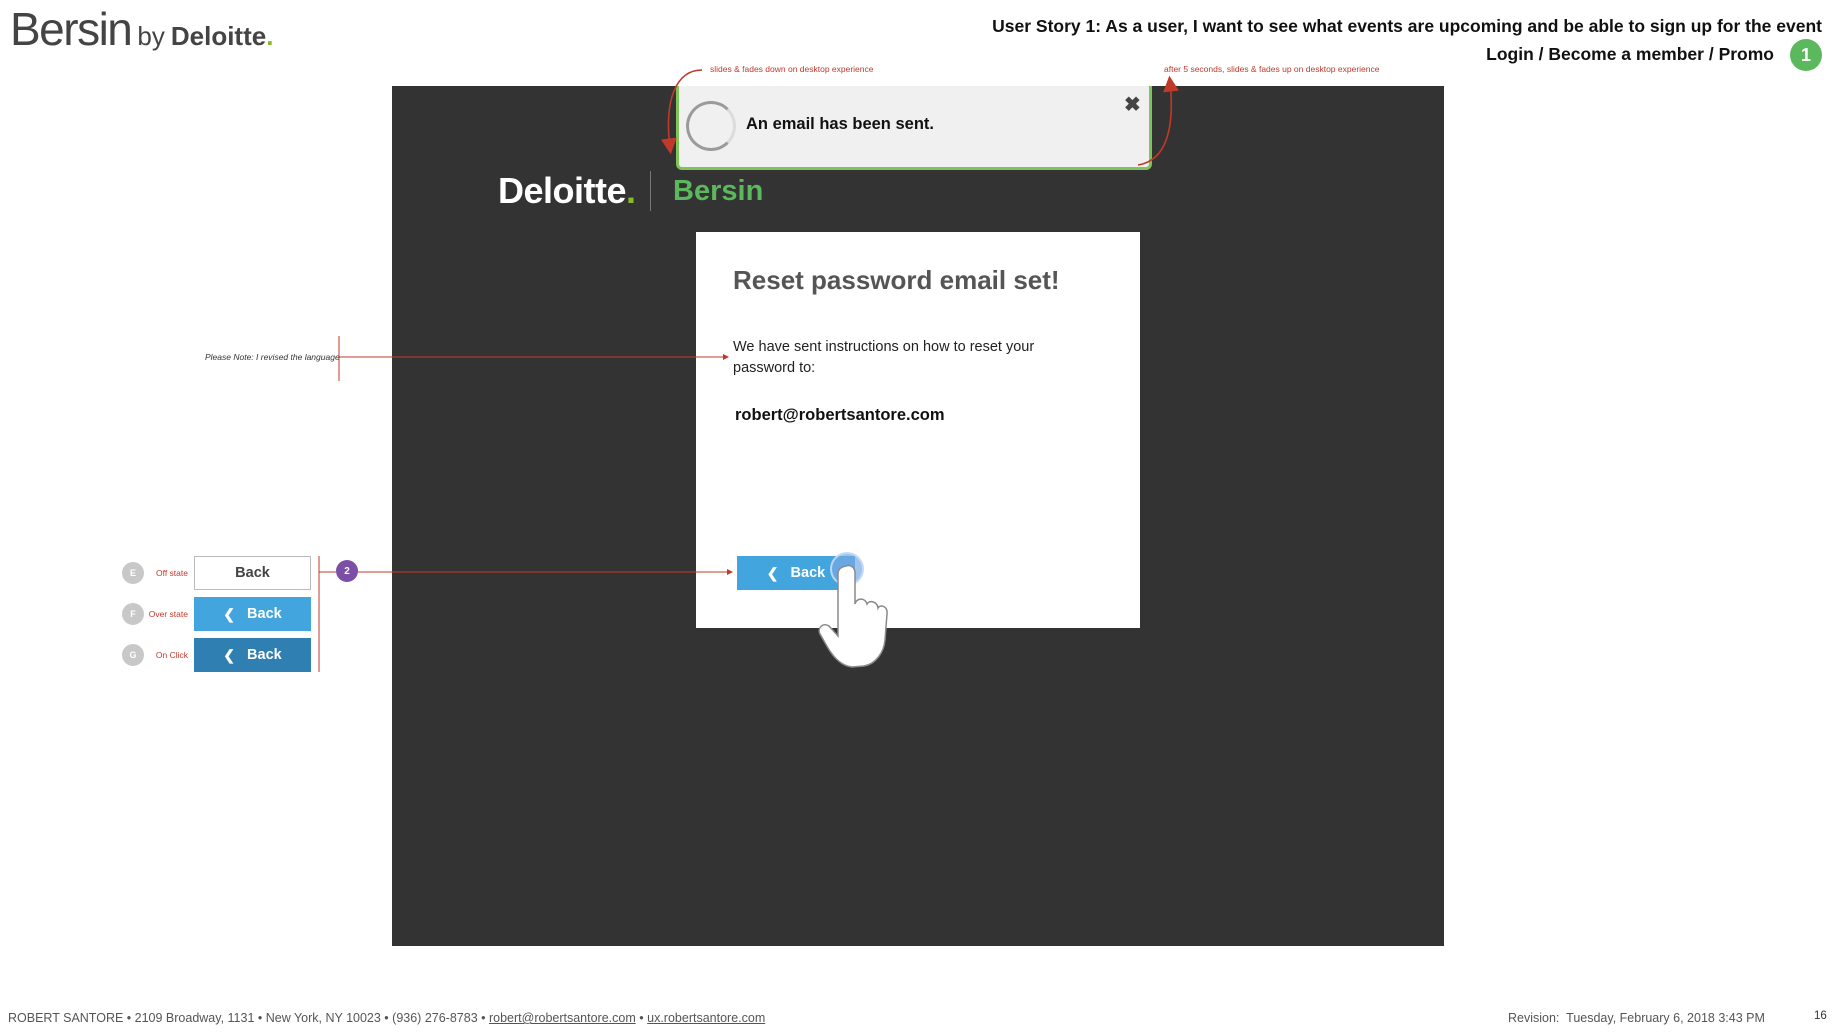 The width and height of the screenshot is (1836, 1033). Describe the element at coordinates (272, 357) in the screenshot. I see `language-note: Please Note: I revised the language` at that location.